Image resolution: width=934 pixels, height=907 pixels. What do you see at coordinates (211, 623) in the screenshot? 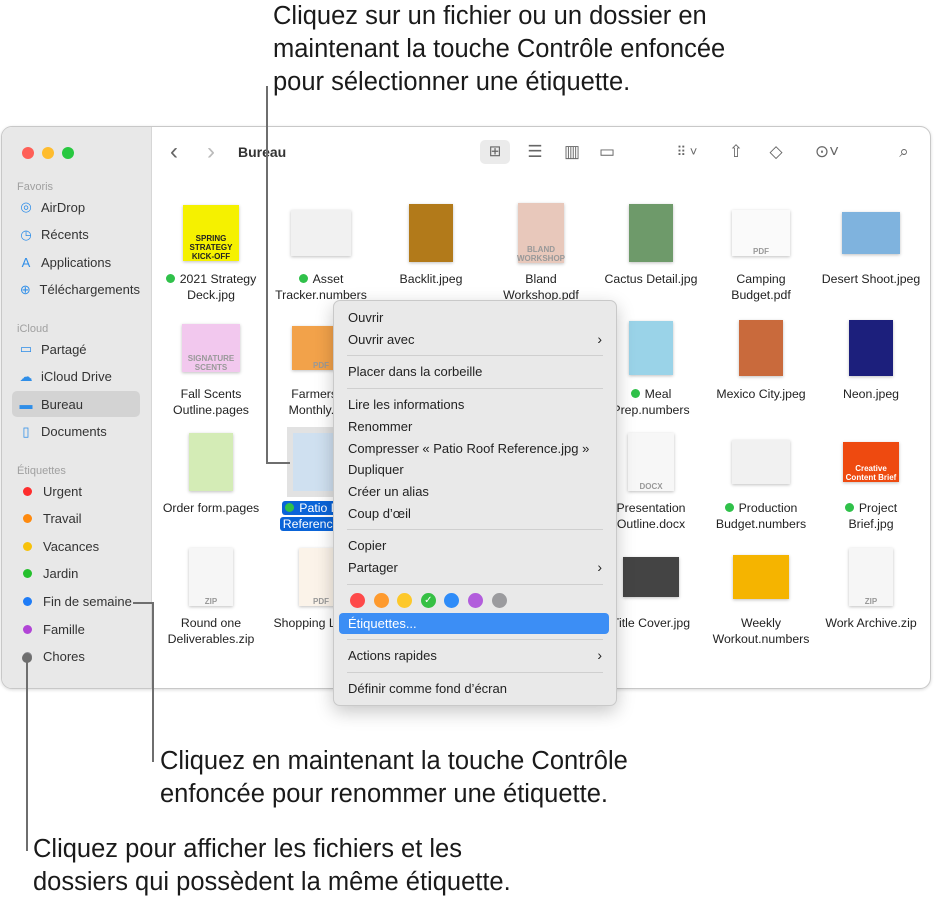
I see `file-name-line1: Round one` at bounding box center [211, 623].